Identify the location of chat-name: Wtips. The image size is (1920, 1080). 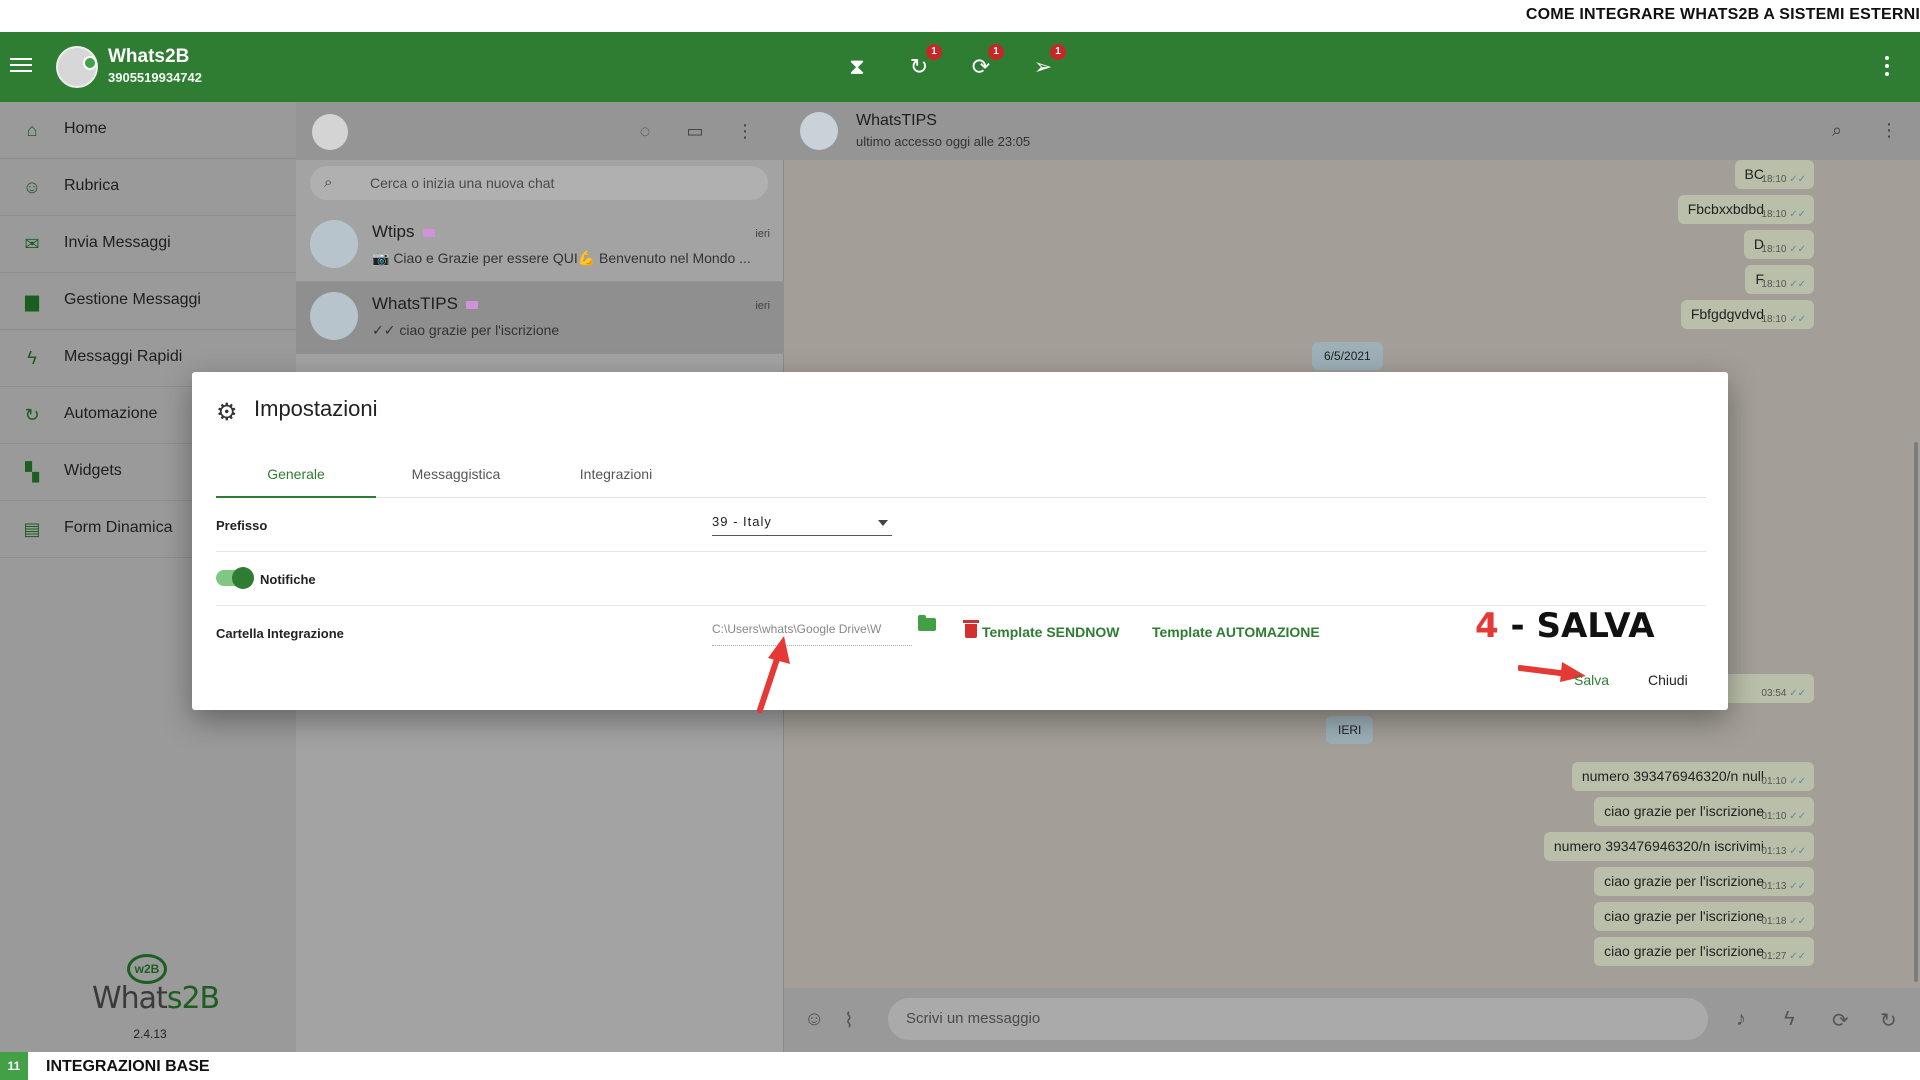
(393, 231).